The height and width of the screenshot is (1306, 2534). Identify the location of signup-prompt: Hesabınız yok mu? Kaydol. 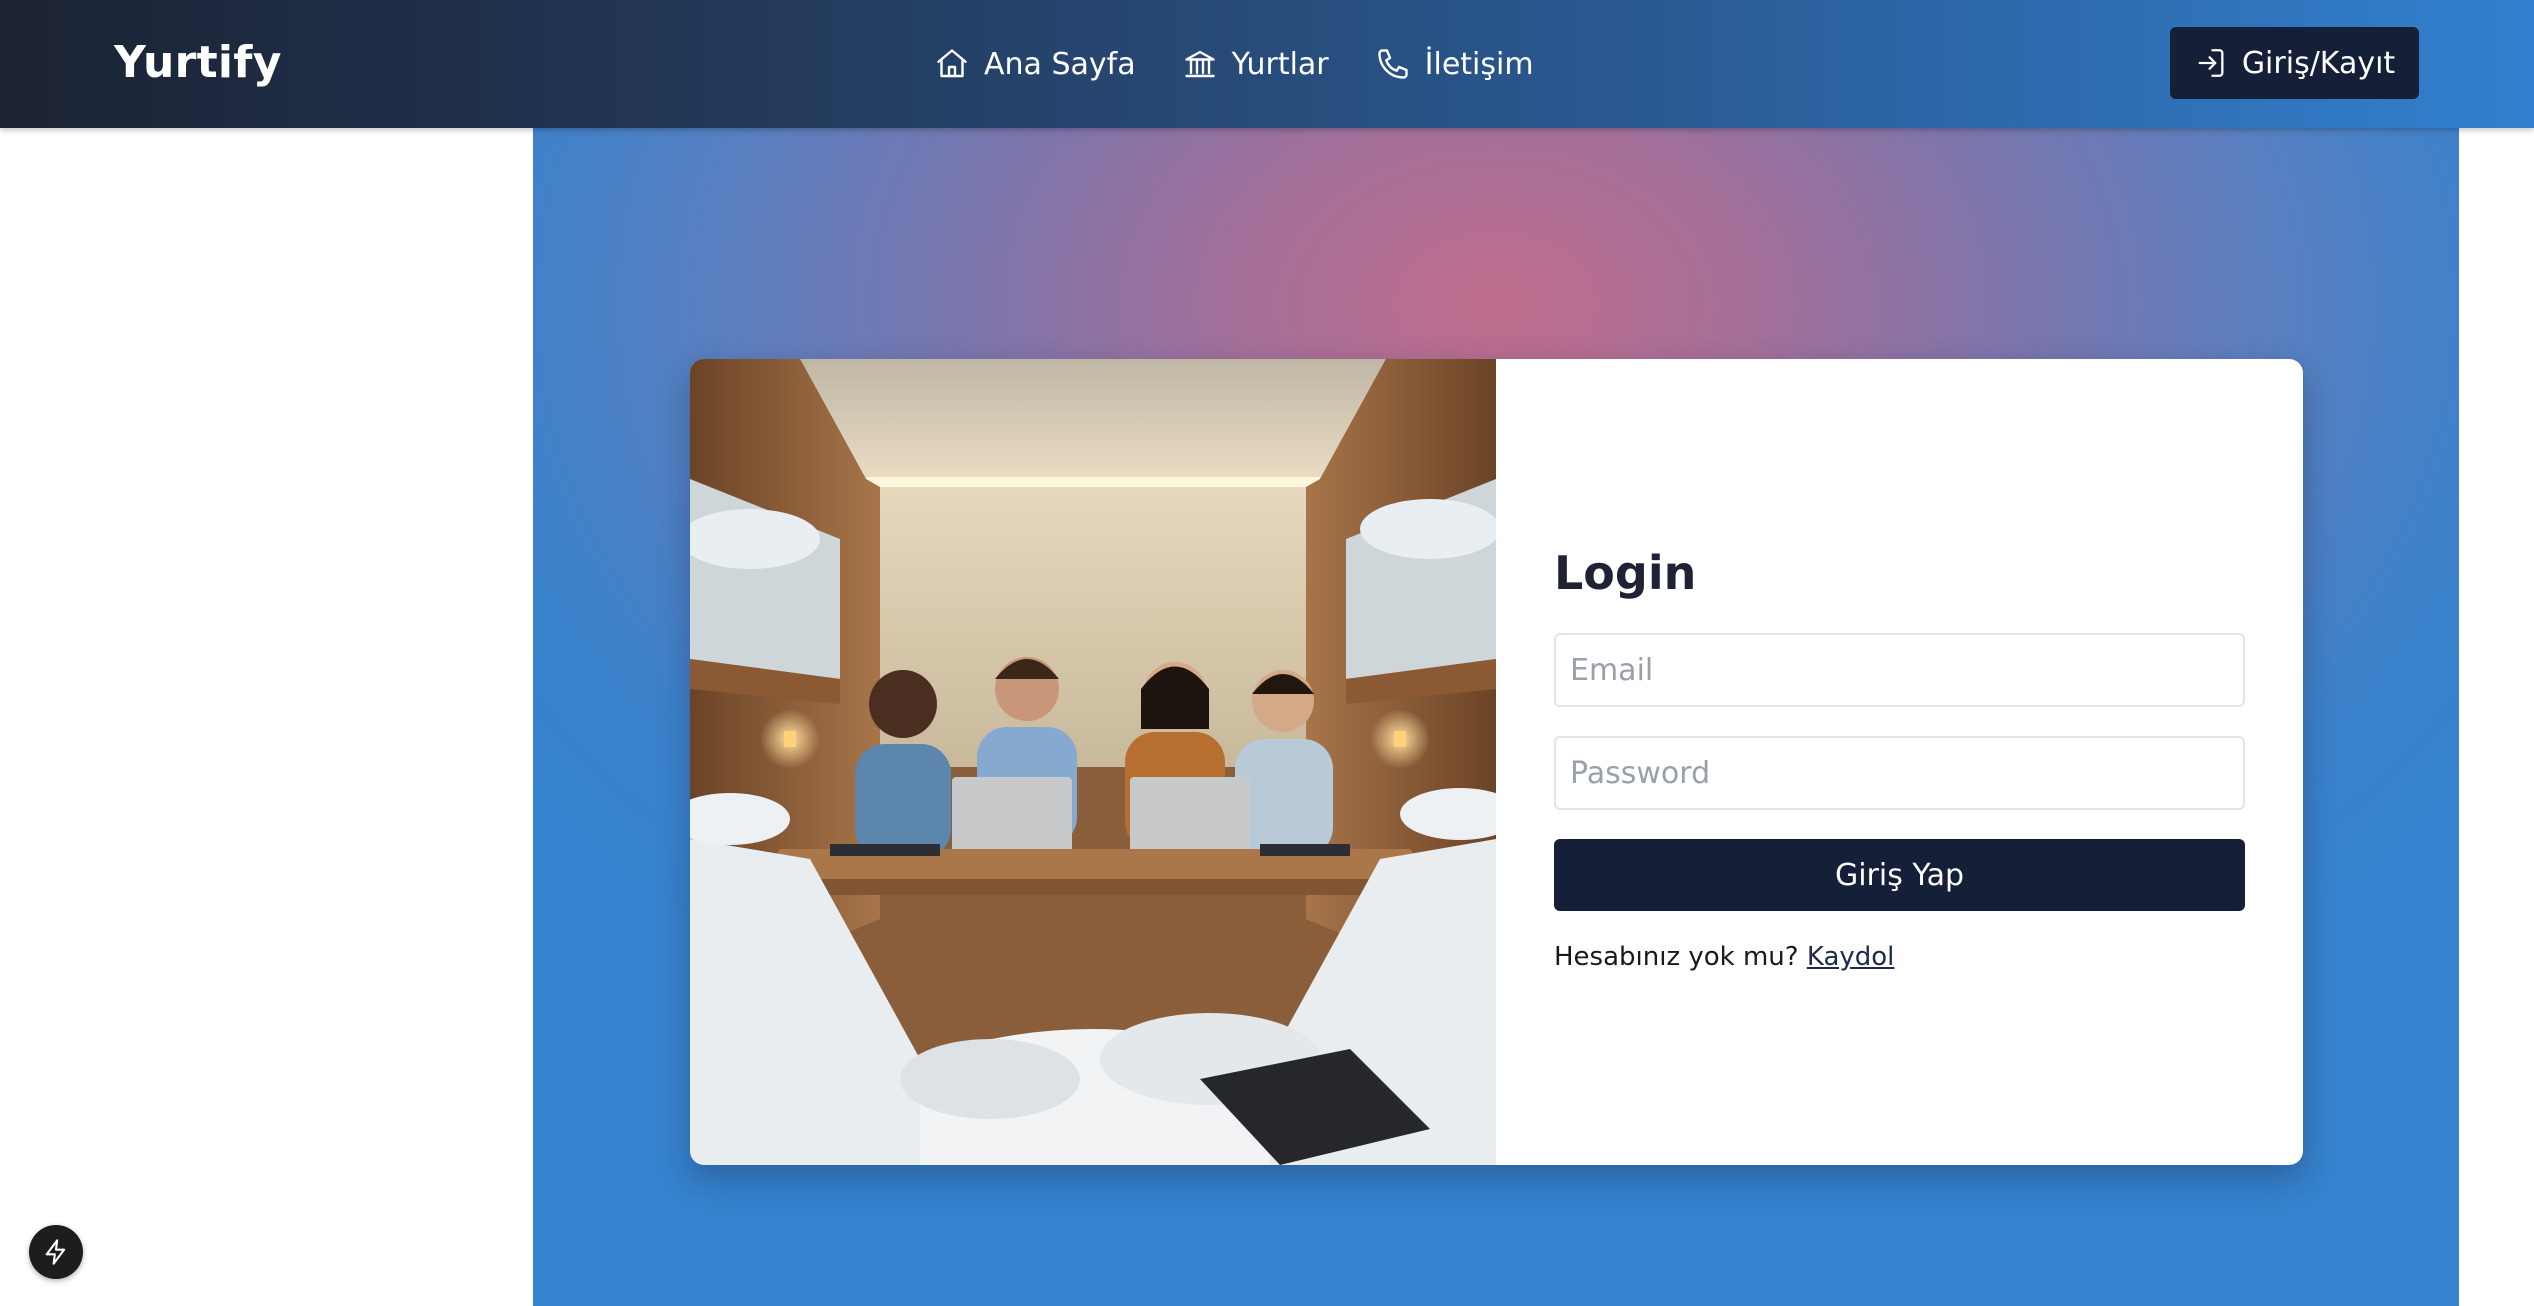
(1724, 957).